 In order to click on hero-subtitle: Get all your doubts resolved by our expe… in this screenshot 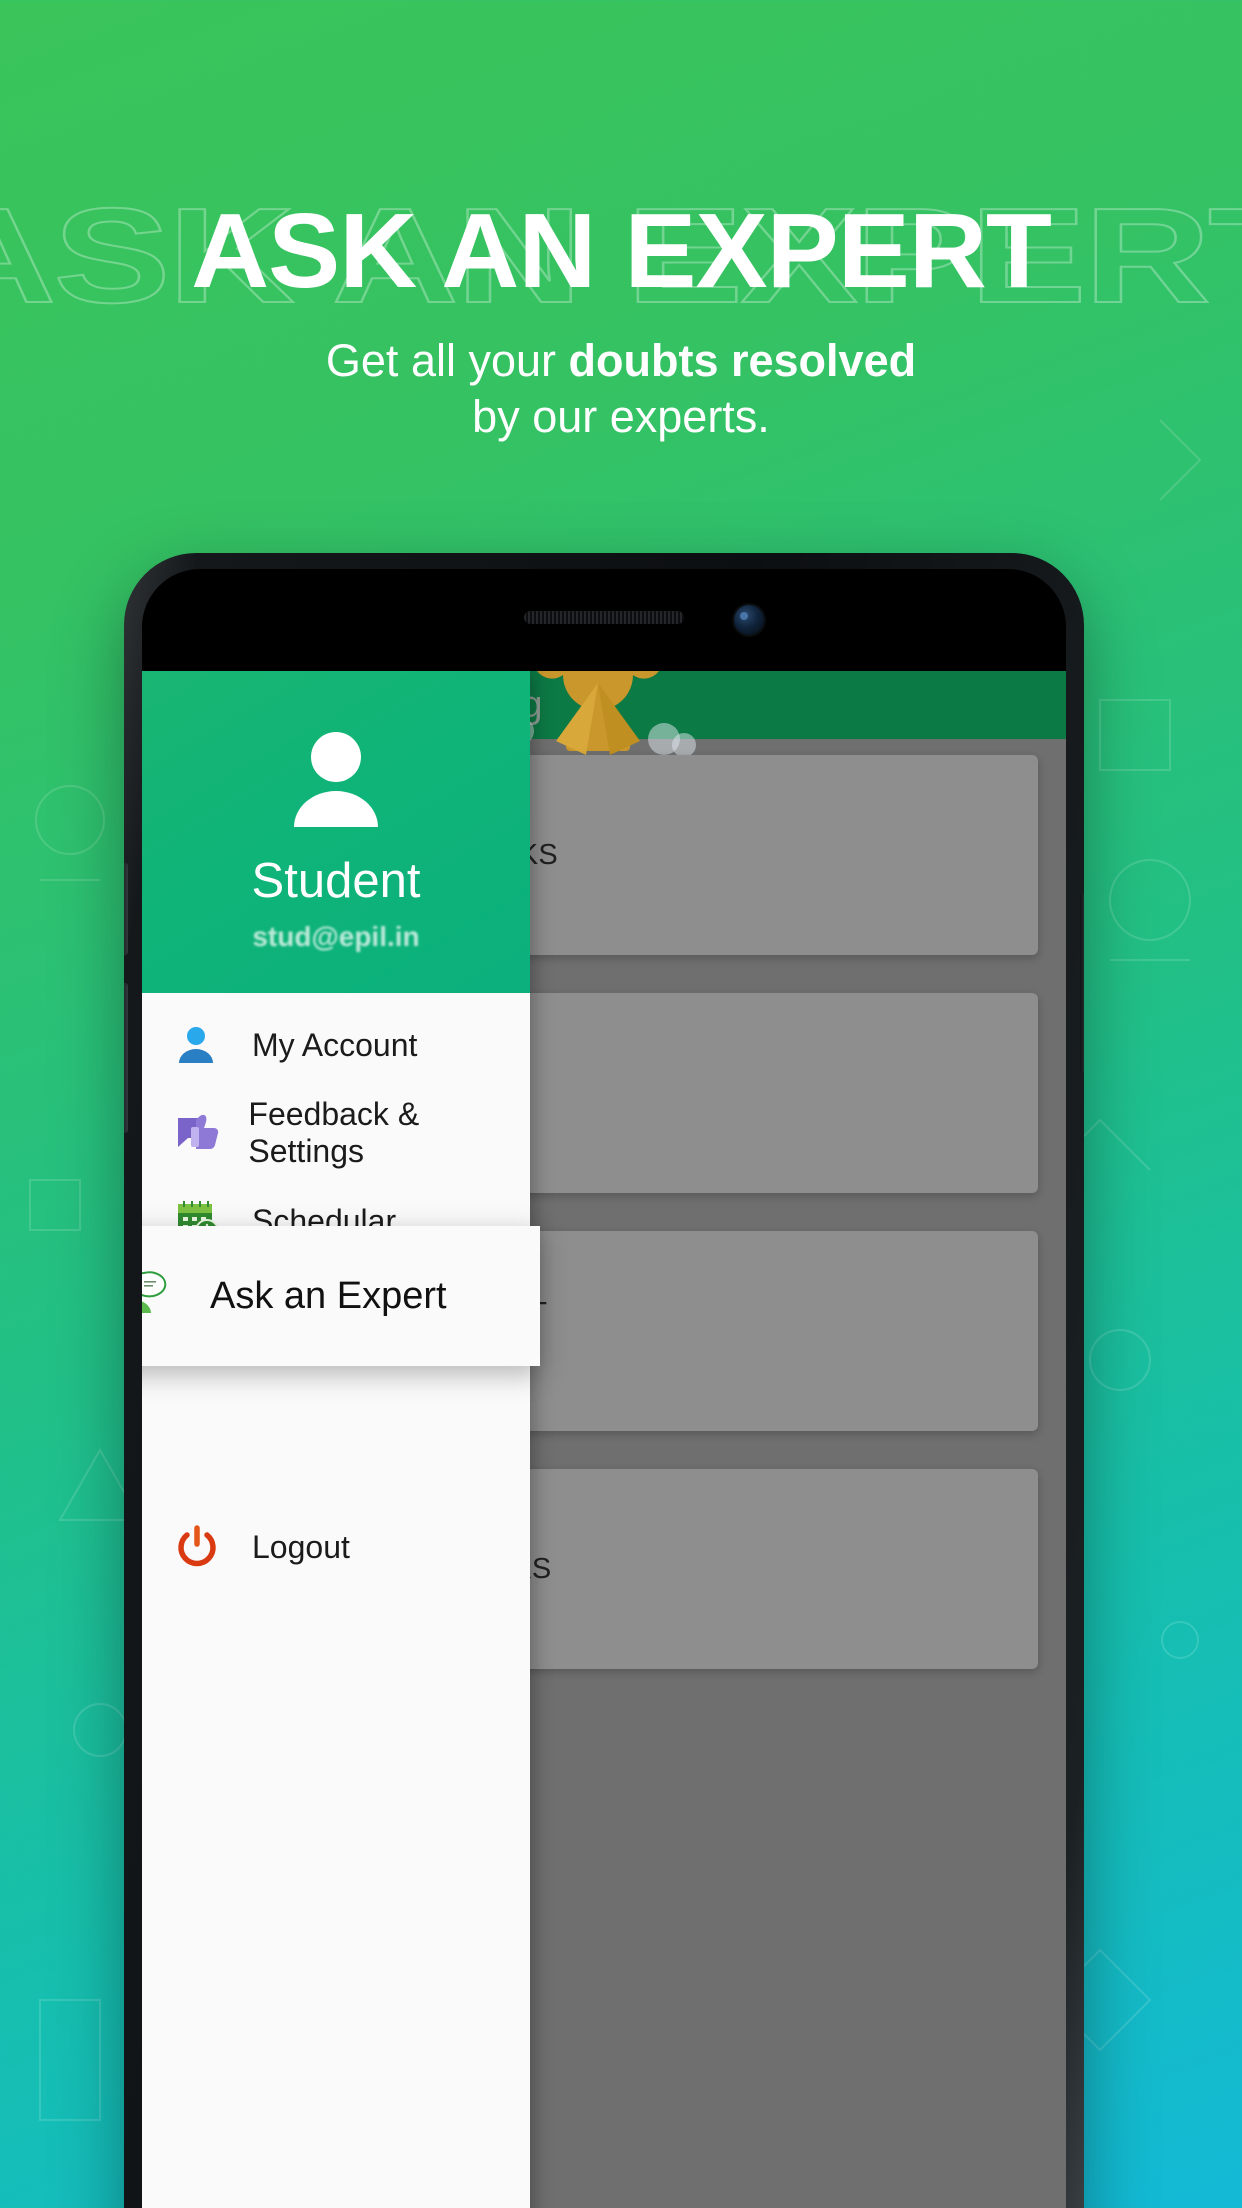, I will do `click(621, 389)`.